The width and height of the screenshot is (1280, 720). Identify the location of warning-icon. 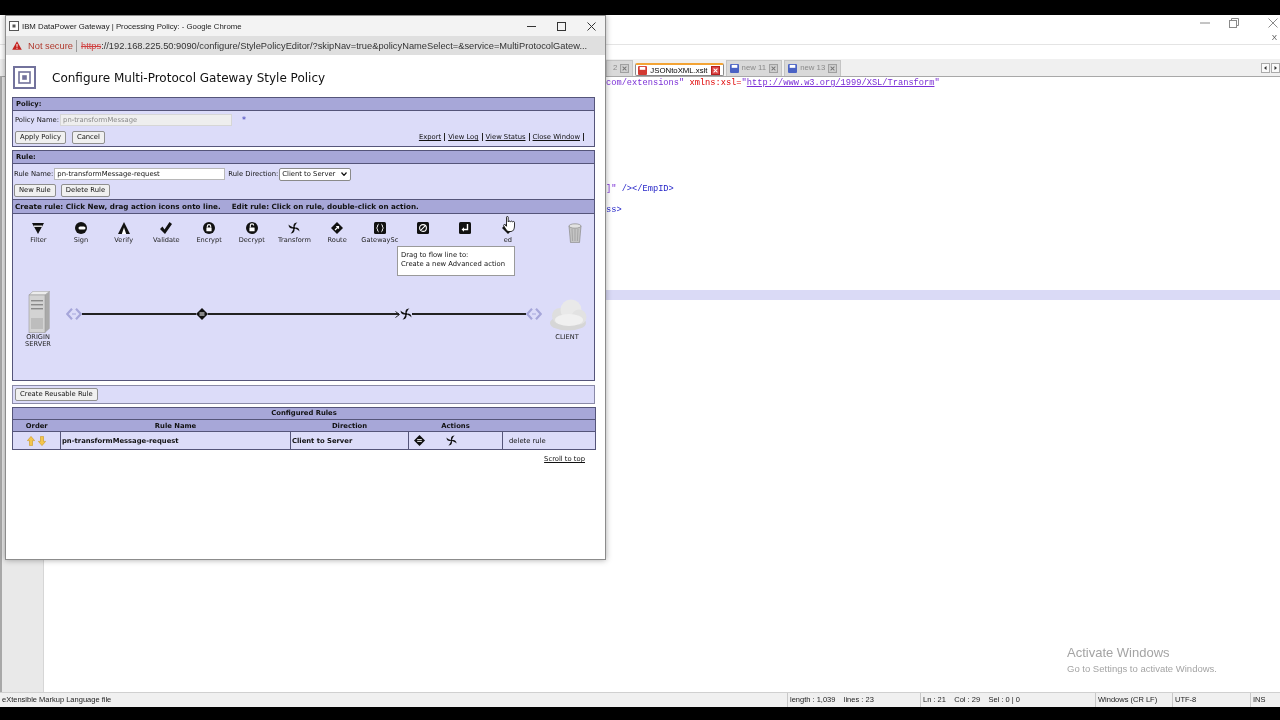
(17, 45).